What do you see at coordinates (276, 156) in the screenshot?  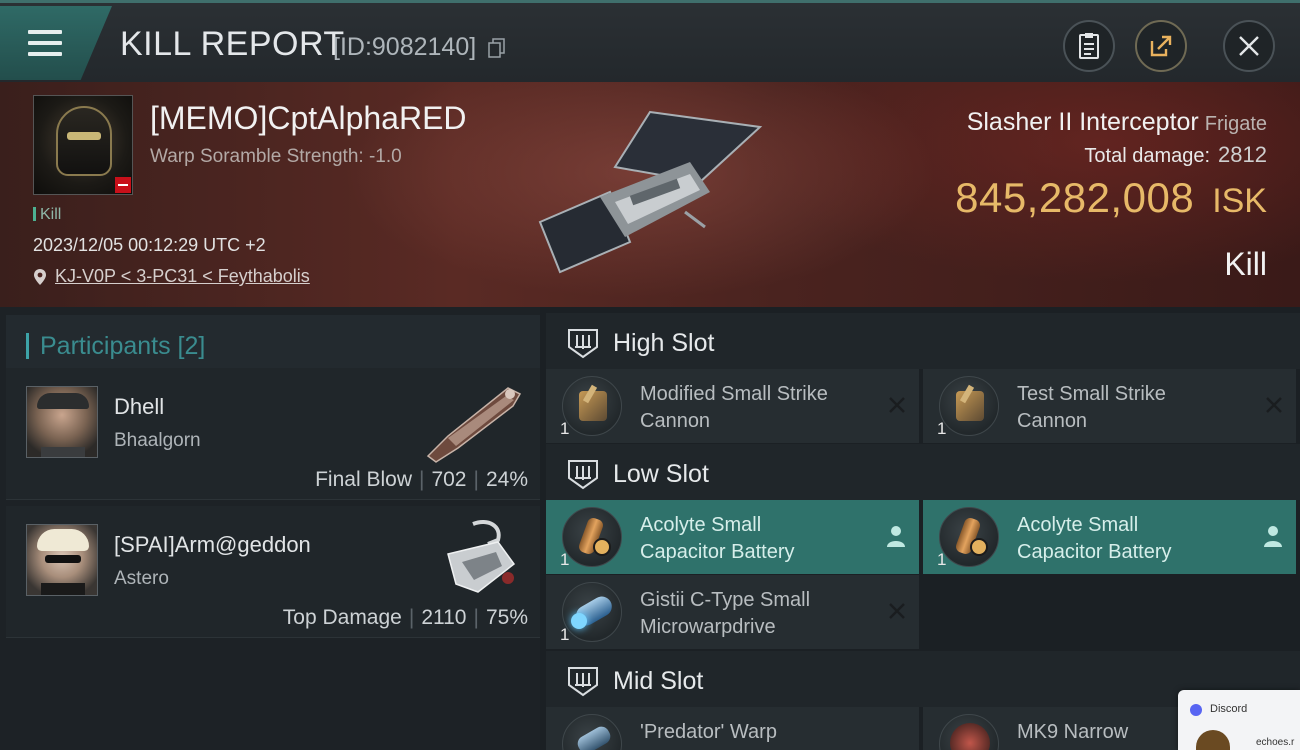 I see `warp-scramble-strength: Warp Soramble Strength: -1.0` at bounding box center [276, 156].